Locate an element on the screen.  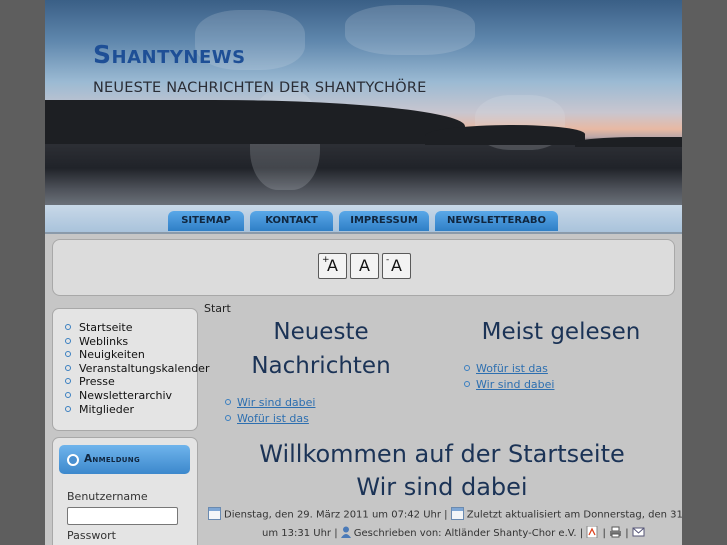
login-bullet-icon is located at coordinates (73, 460).